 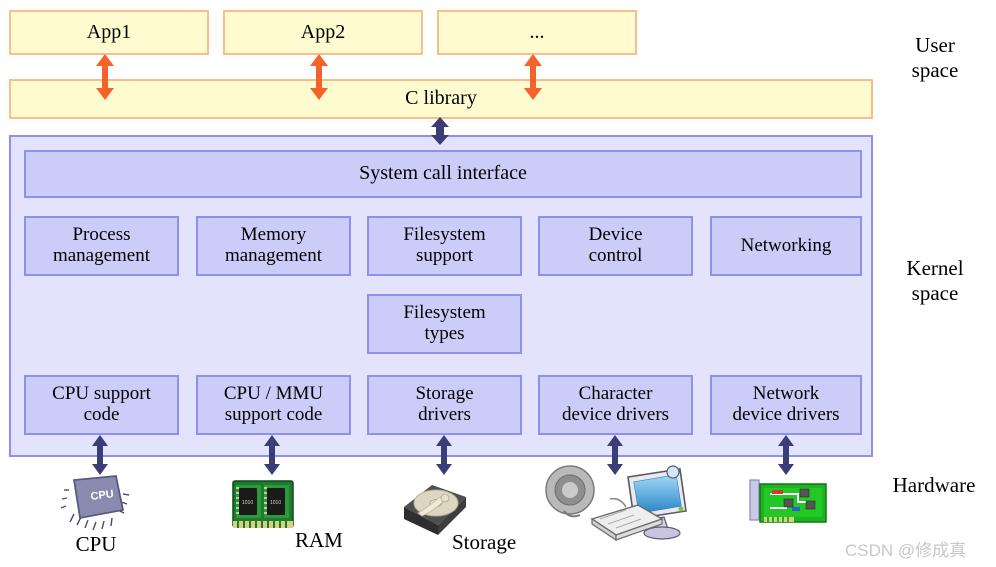 What do you see at coordinates (935, 292) in the screenshot?
I see `side-label-kernel-line2: space` at bounding box center [935, 292].